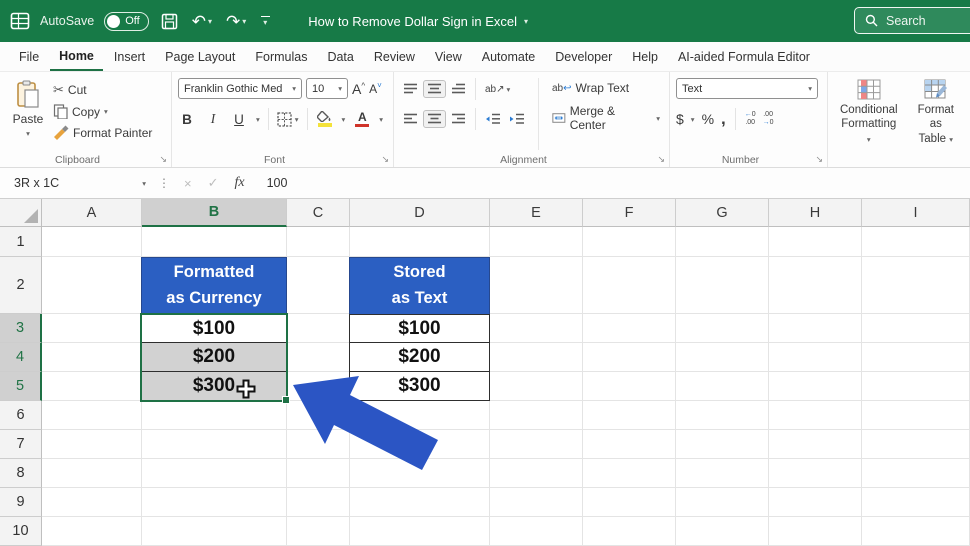  I want to click on tab-home: Home, so click(76, 56).